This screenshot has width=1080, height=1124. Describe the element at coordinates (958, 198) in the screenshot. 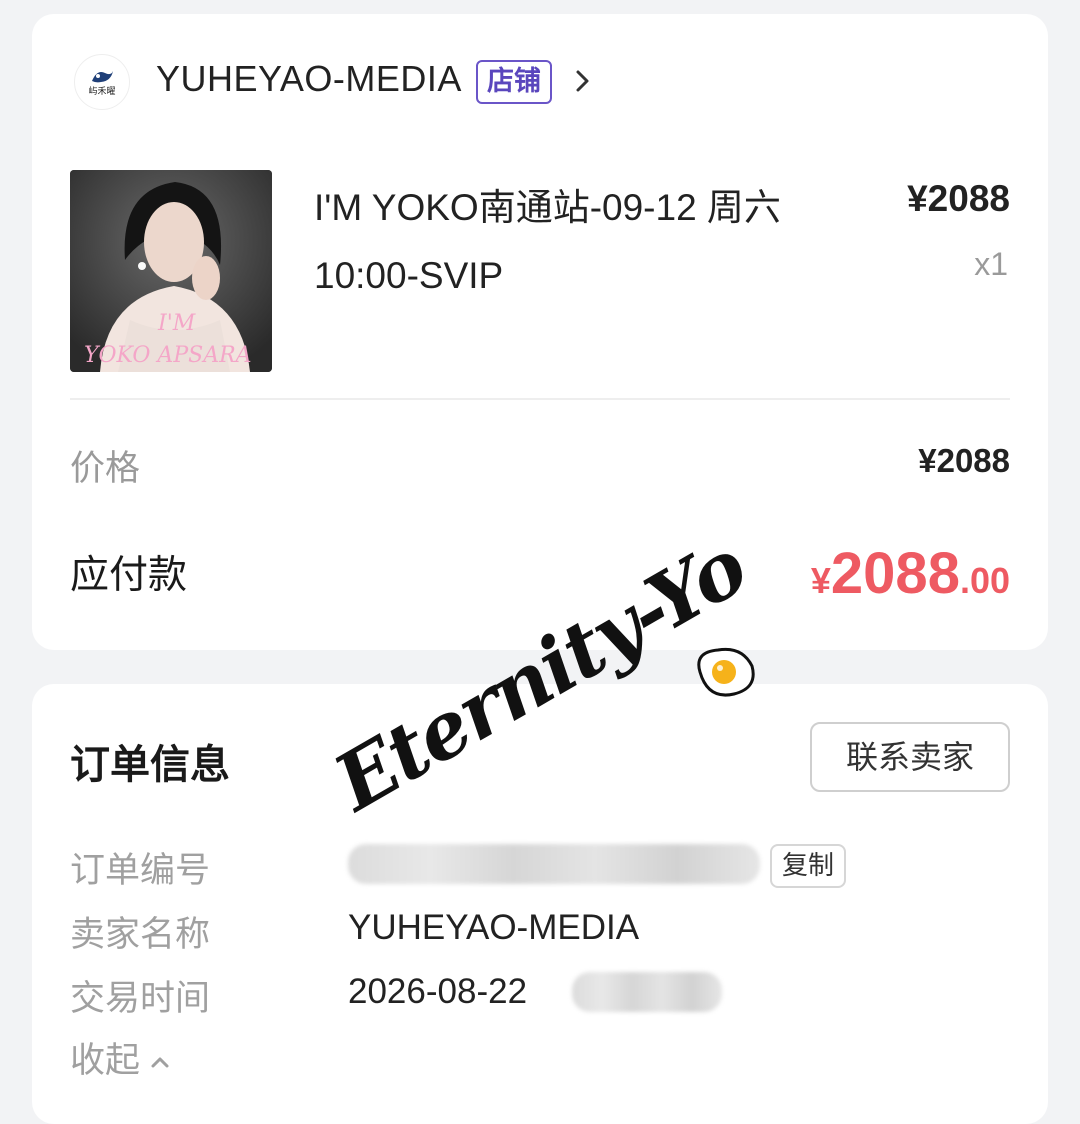

I see `product-price: ¥2088` at that location.